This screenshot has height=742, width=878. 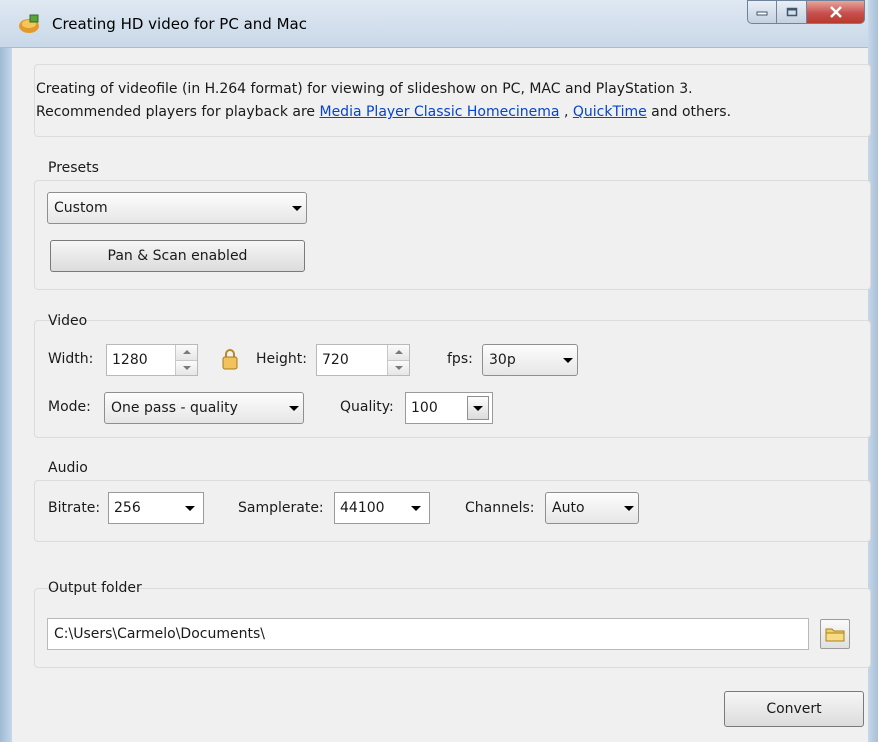 I want to click on folder-icon, so click(x=835, y=635).